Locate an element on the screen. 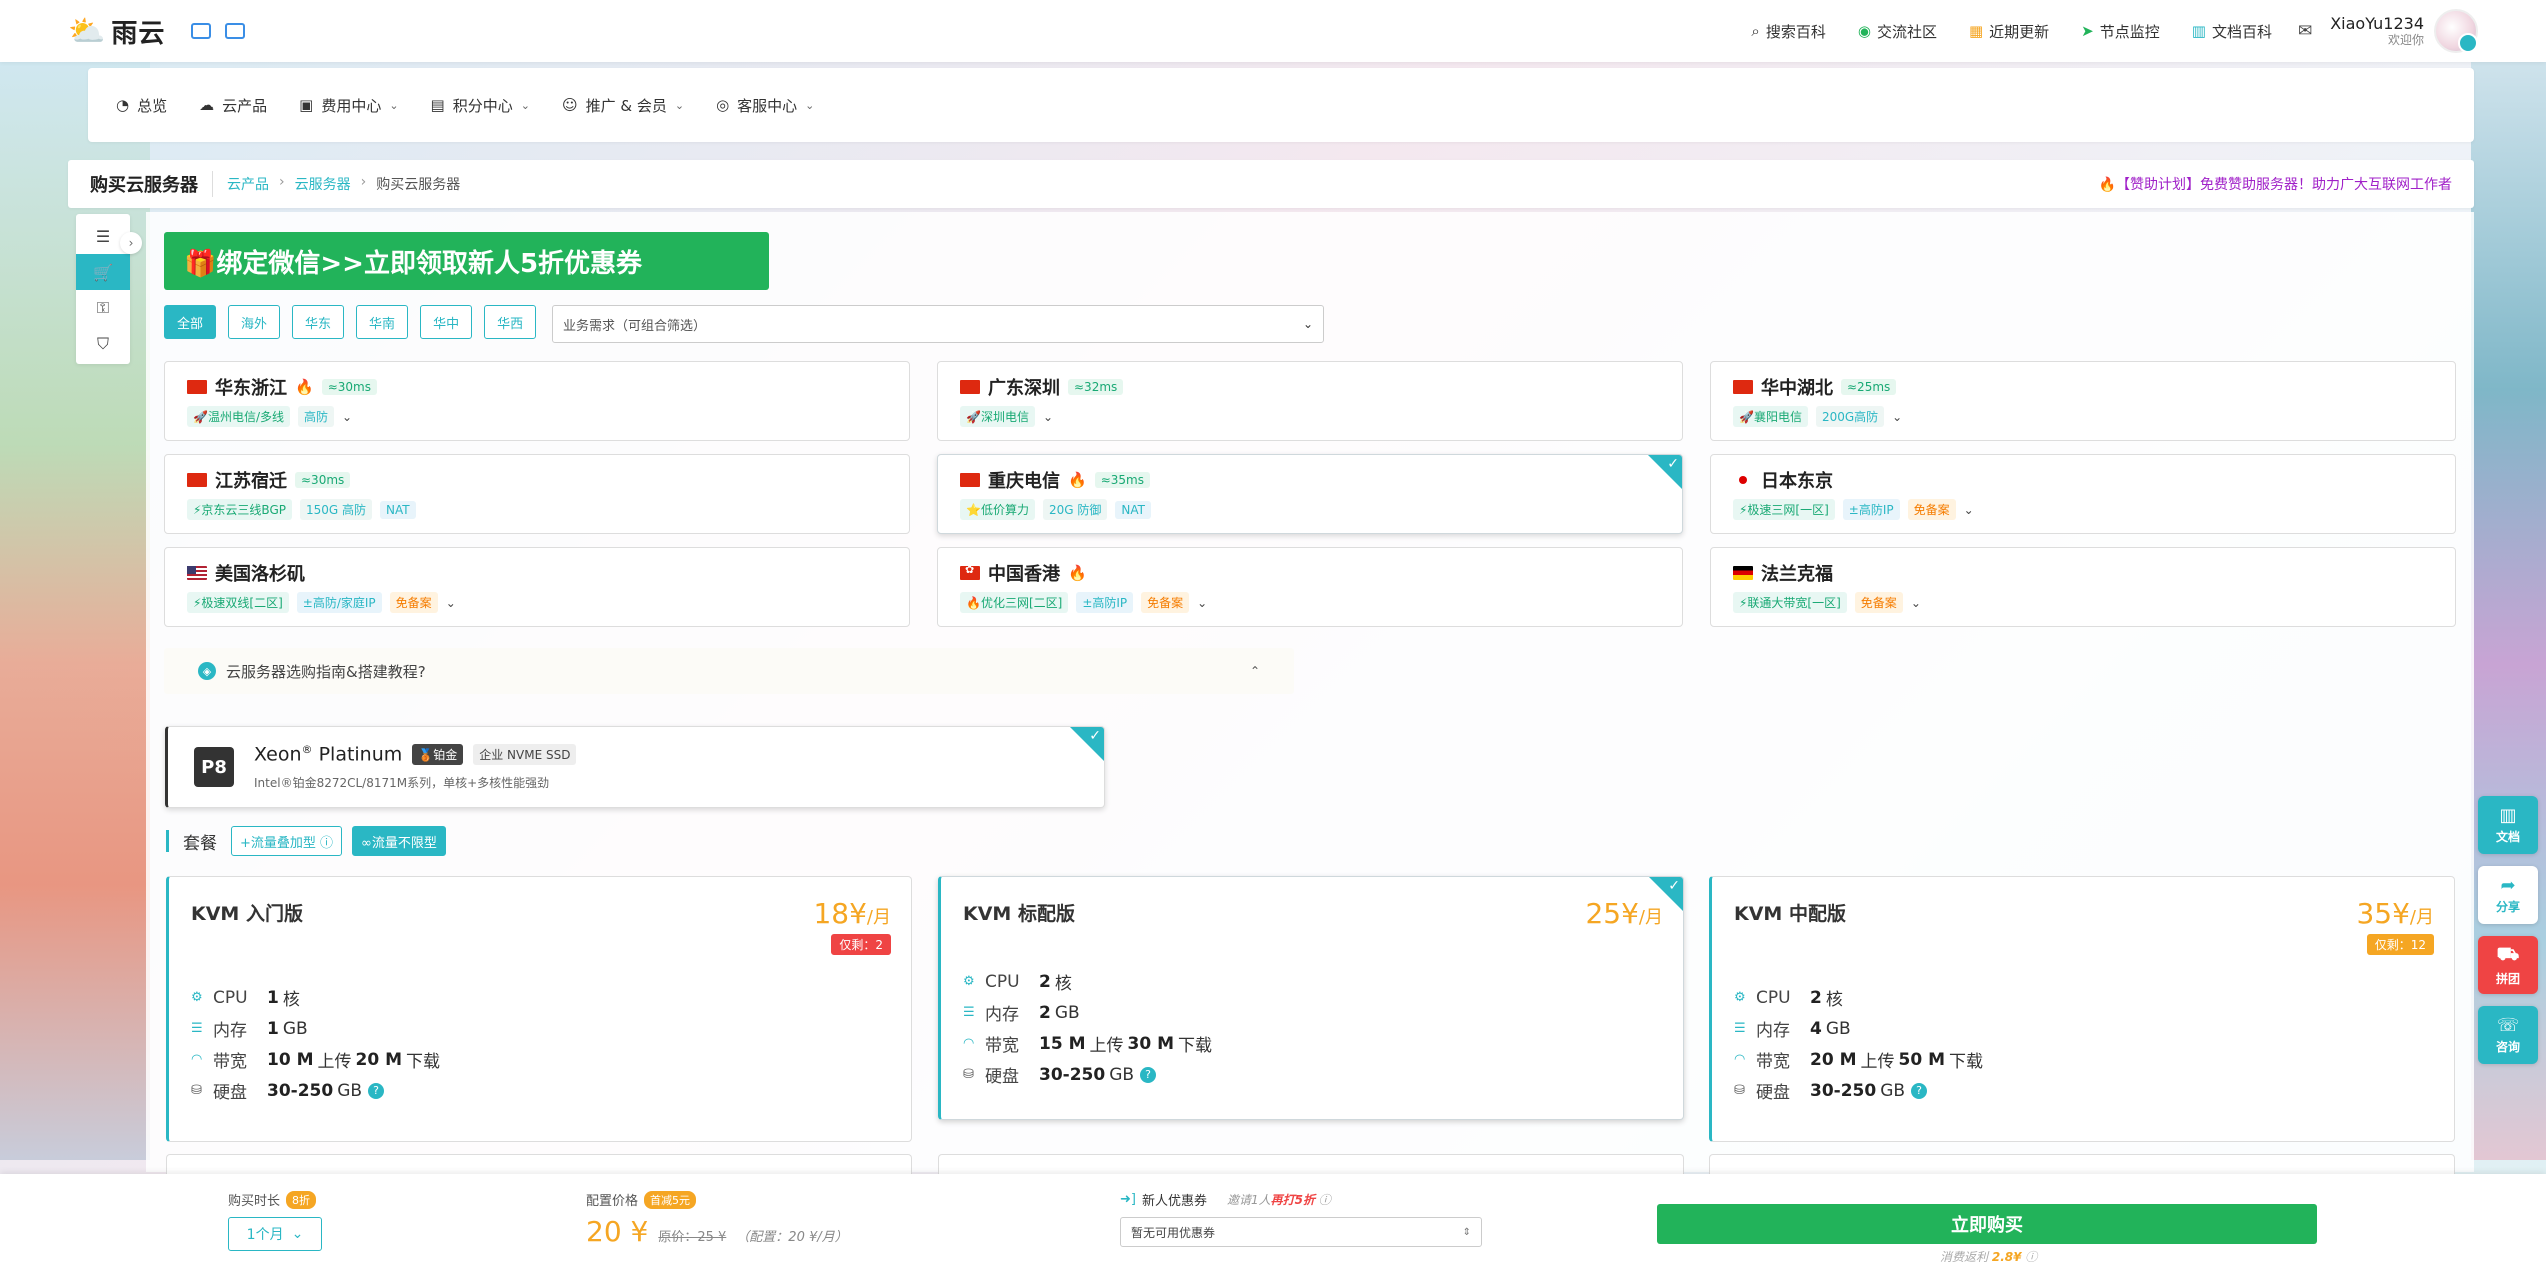 This screenshot has width=2546, height=1270. calendar-icon: ▦ is located at coordinates (1976, 31).